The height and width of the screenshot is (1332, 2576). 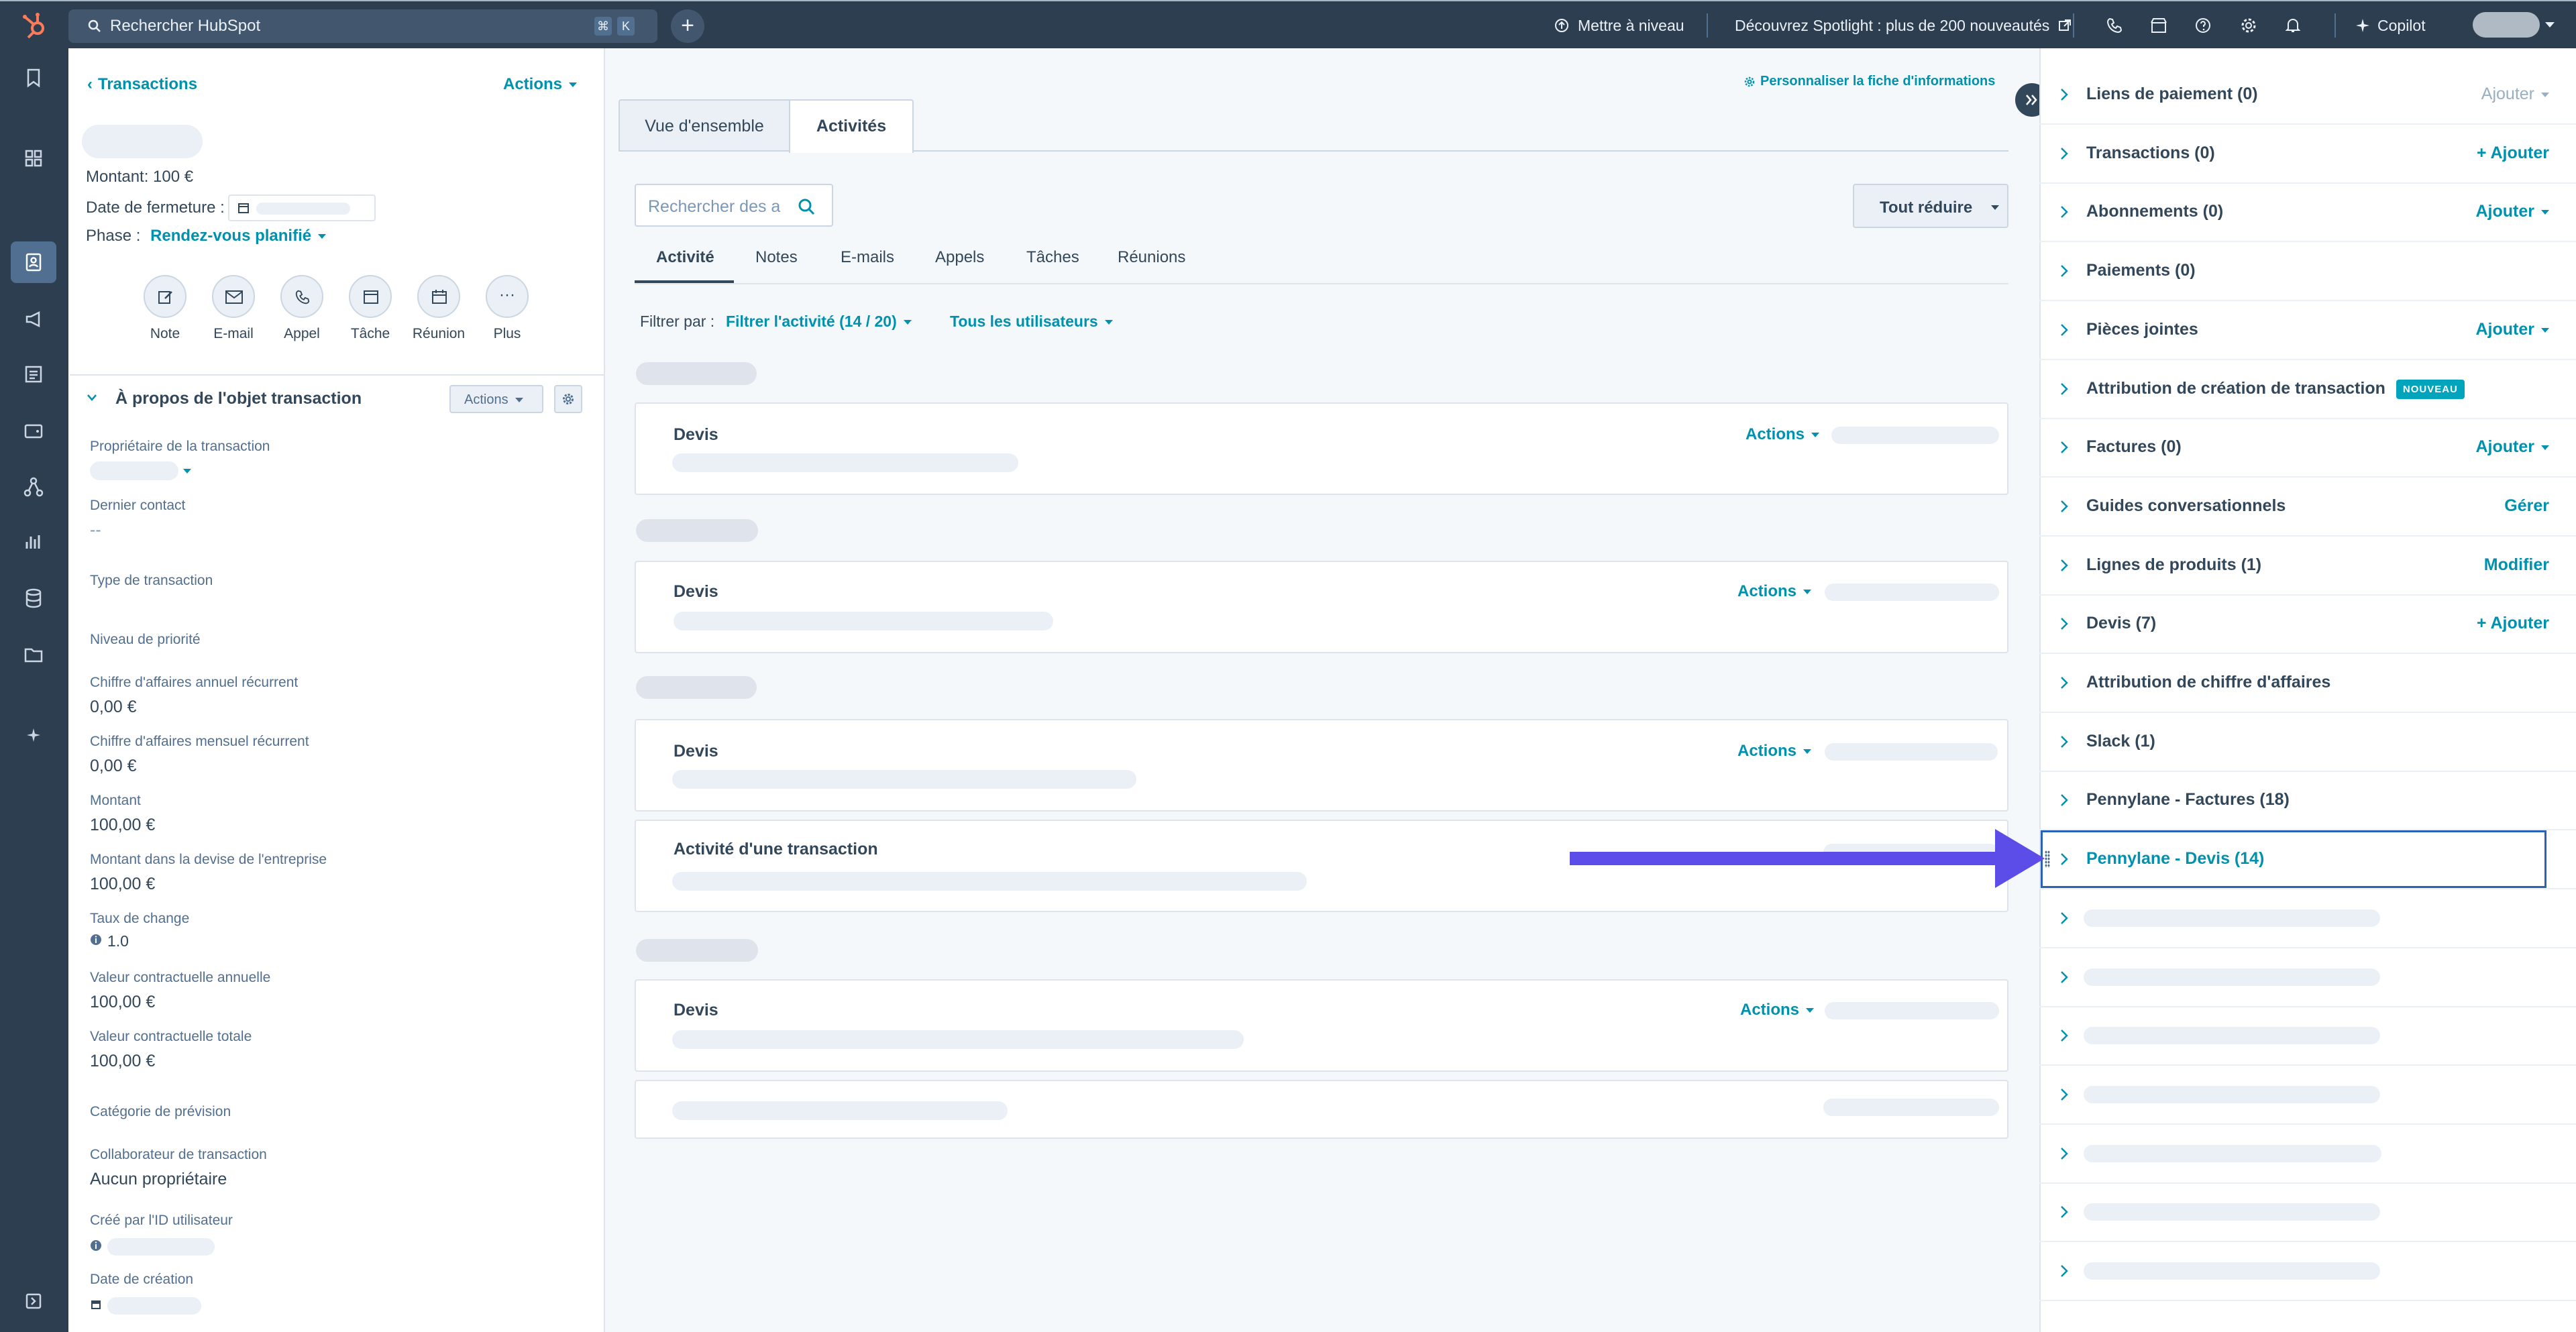 I want to click on upgrade-link: Mettre à niveau, so click(x=1619, y=25).